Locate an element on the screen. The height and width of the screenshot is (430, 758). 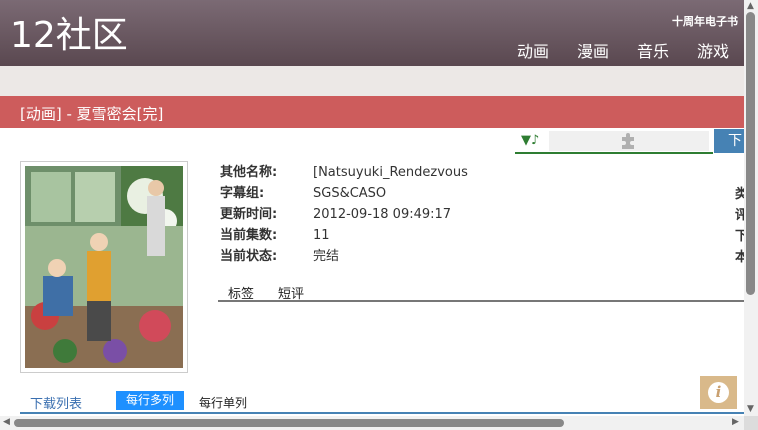
main-nav: 动画 漫画 音乐 游戏 is located at coordinates (623, 50).